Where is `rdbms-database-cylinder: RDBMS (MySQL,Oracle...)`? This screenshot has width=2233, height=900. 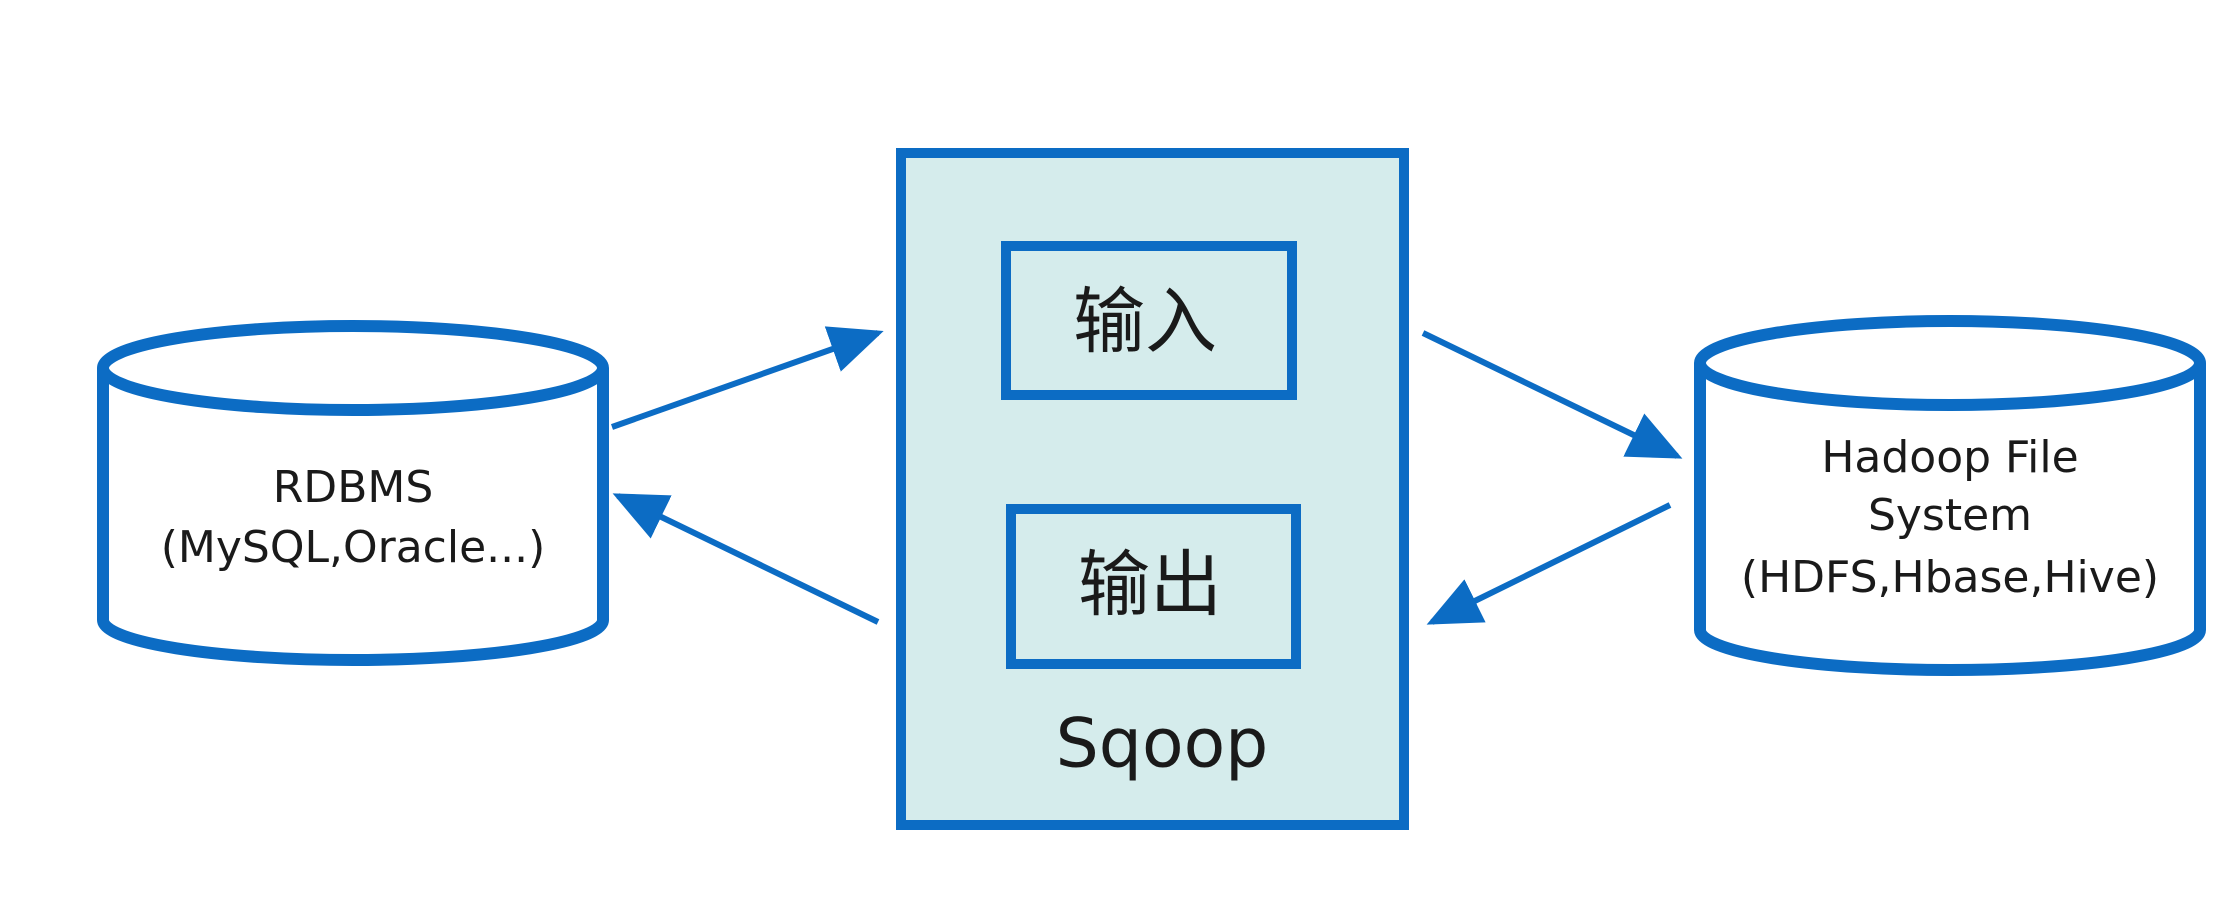 rdbms-database-cylinder: RDBMS (MySQL,Oracle...) is located at coordinates (353, 493).